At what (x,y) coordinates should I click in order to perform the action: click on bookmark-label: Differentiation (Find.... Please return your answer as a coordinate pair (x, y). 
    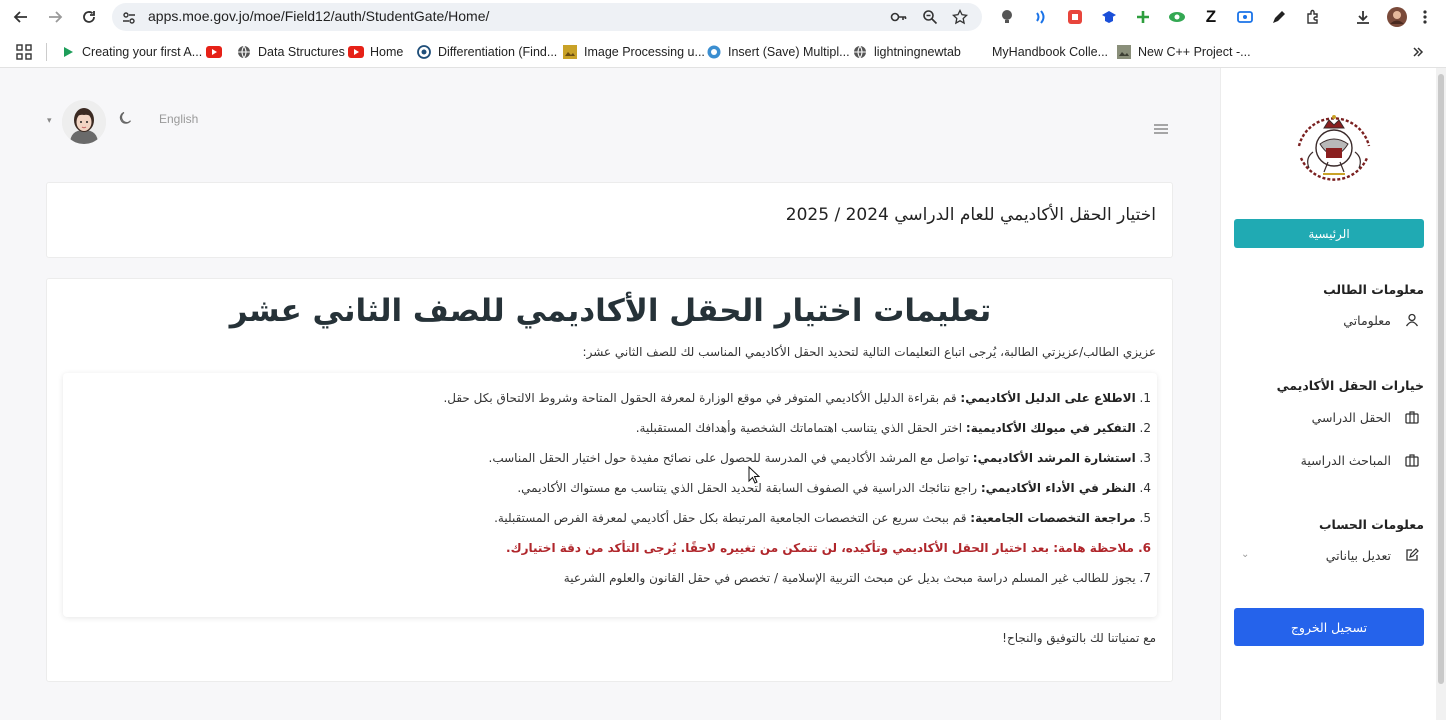
    Looking at the image, I should click on (498, 52).